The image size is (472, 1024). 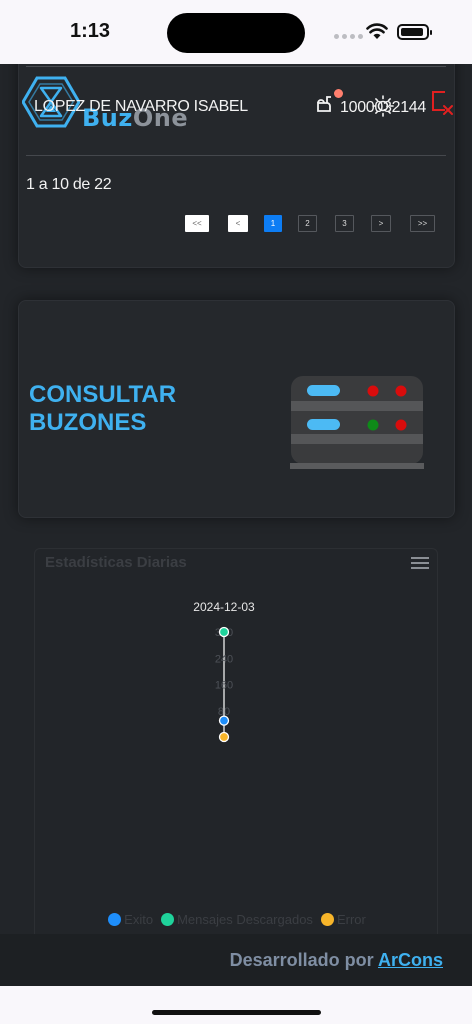 I want to click on legend-item: Exito, so click(x=130, y=919).